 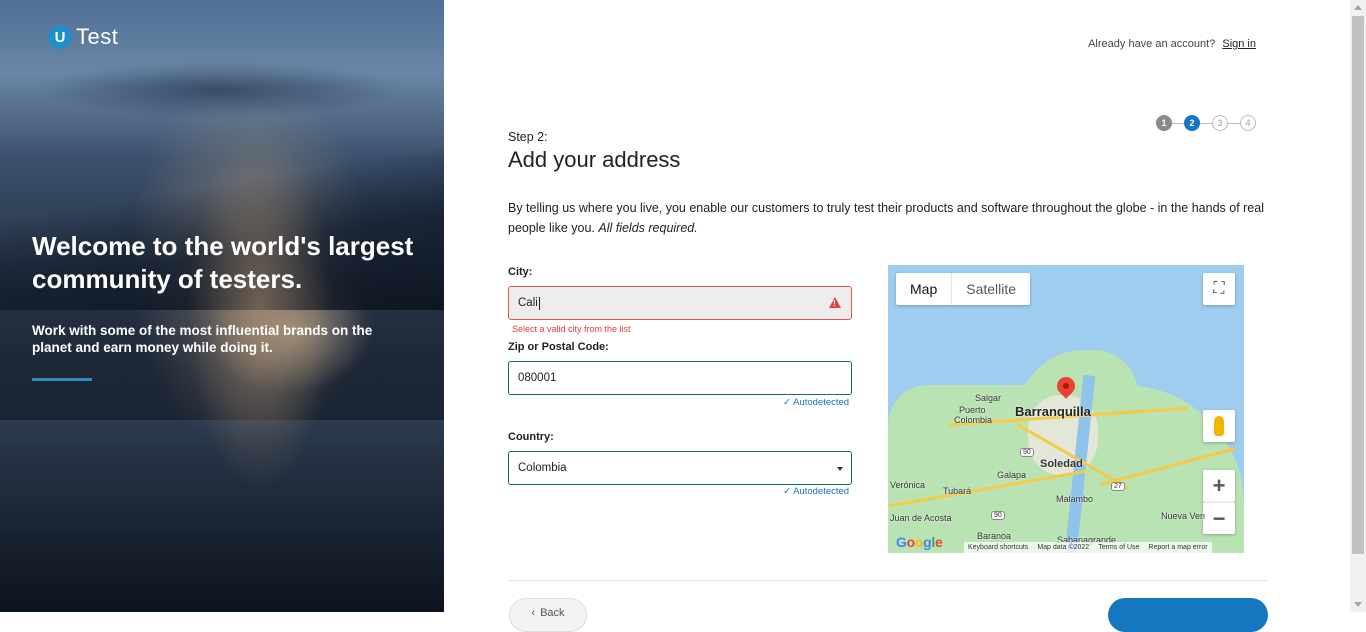 I want to click on scroll-up-arrow-icon, so click(x=1358, y=7).